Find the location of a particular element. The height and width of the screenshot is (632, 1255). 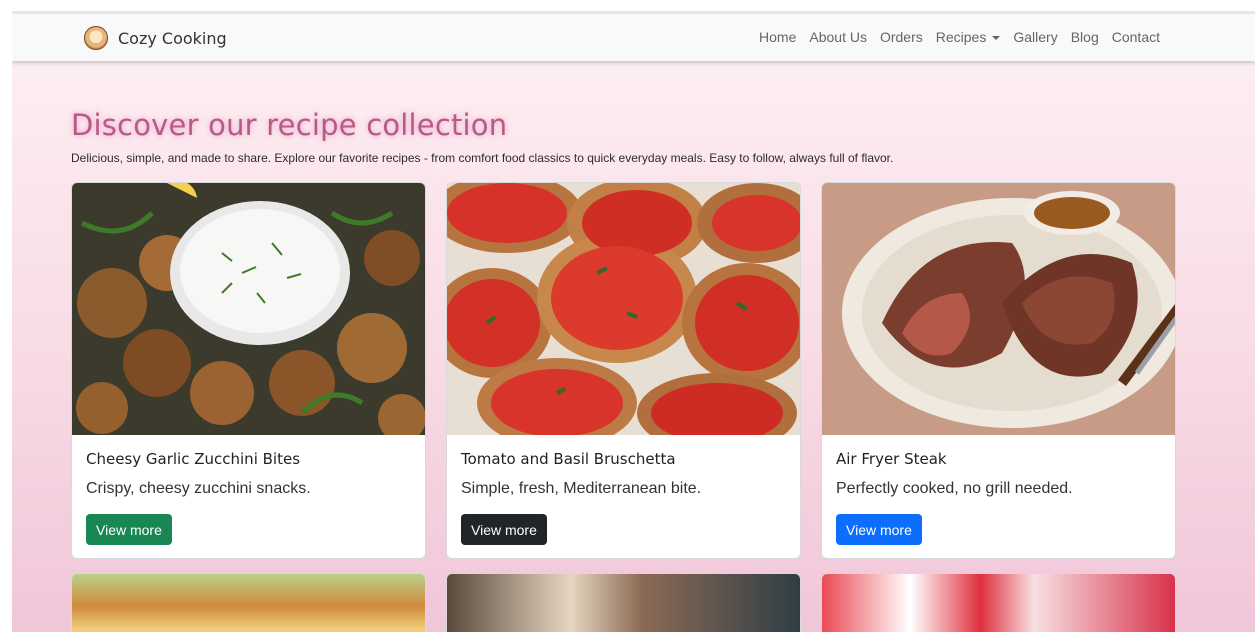

zucchini-bites-image is located at coordinates (248, 309).